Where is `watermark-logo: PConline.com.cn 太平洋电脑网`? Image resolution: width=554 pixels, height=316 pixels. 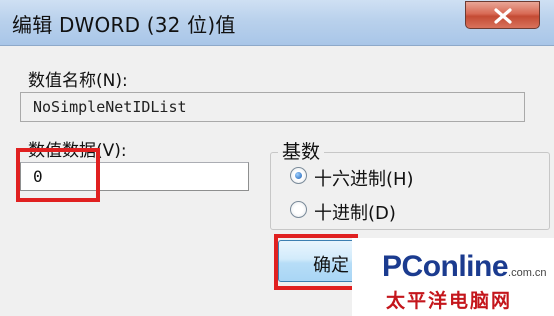
watermark-logo: PConline.com.cn 太平洋电脑网 is located at coordinates (453, 277).